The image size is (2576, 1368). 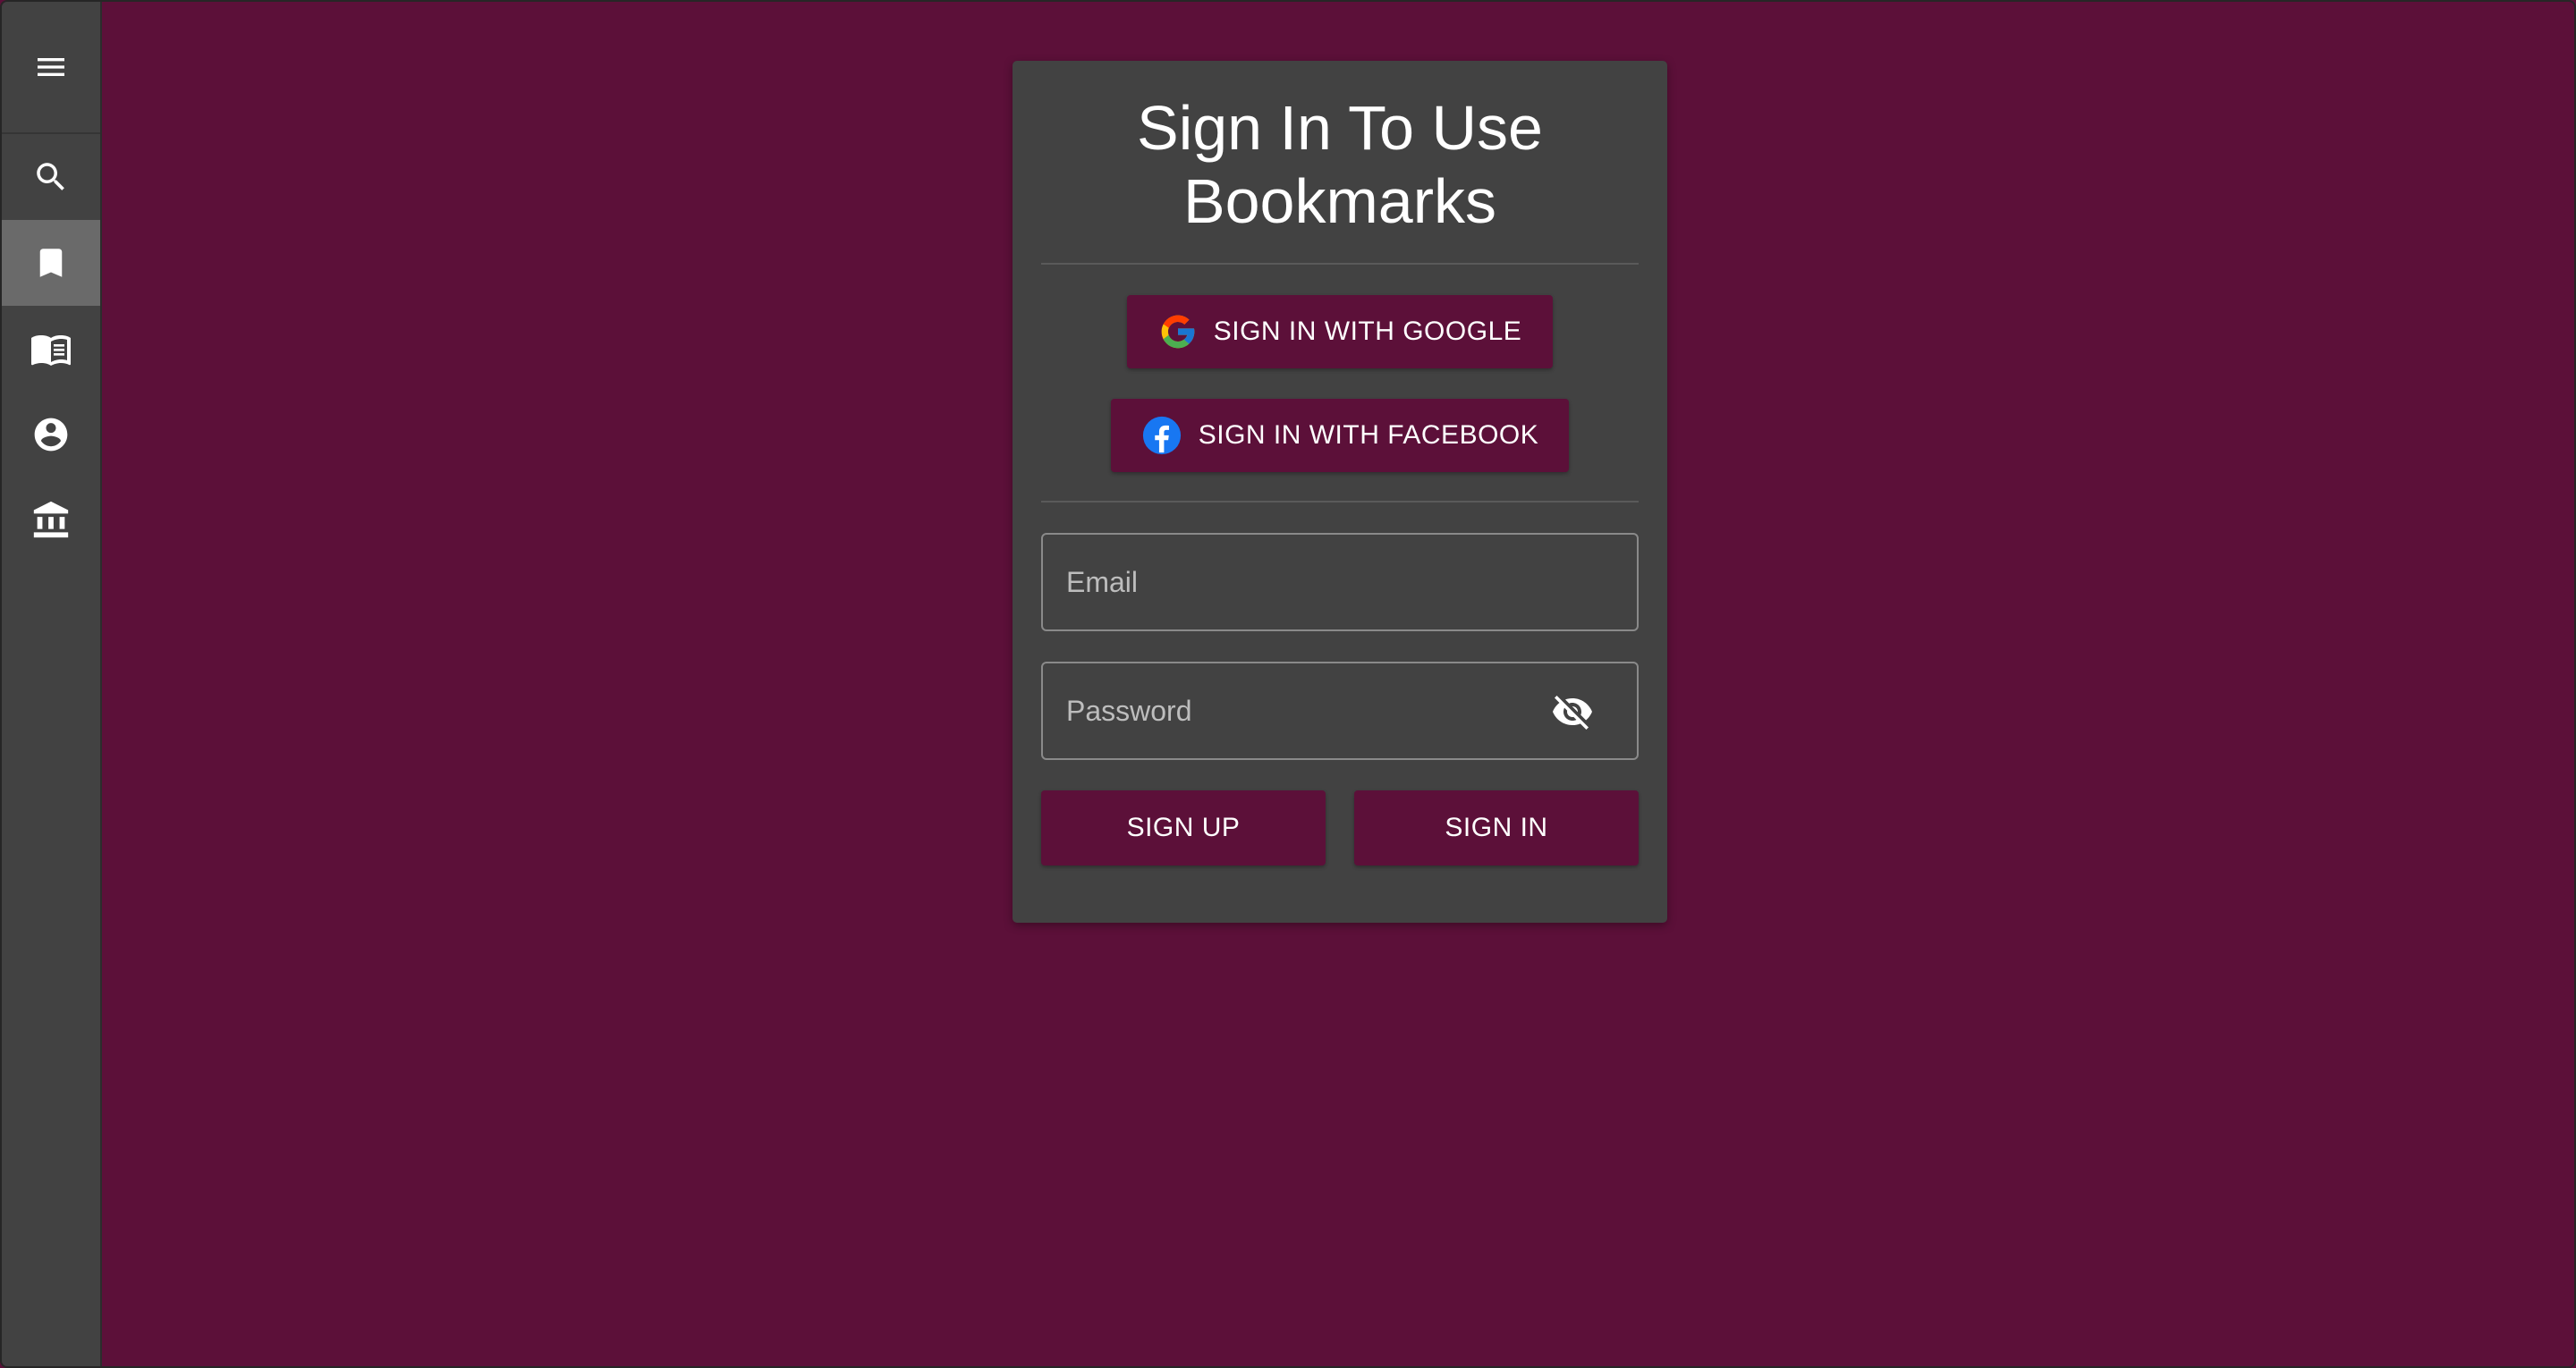 I want to click on account-circle-icon, so click(x=51, y=435).